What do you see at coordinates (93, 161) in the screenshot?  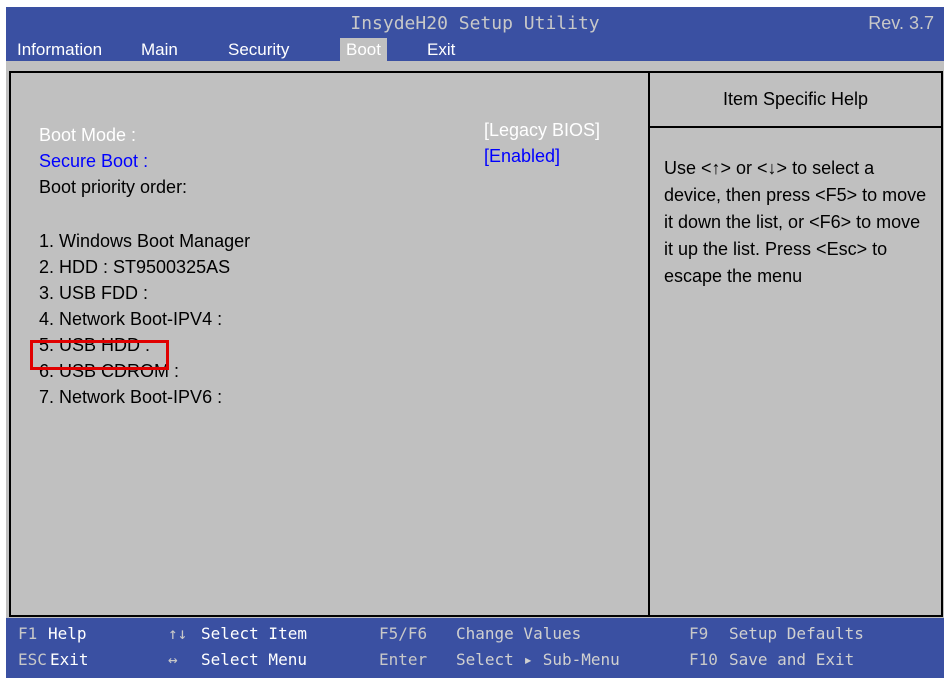 I see `secure-boot-label: Secure Boot :` at bounding box center [93, 161].